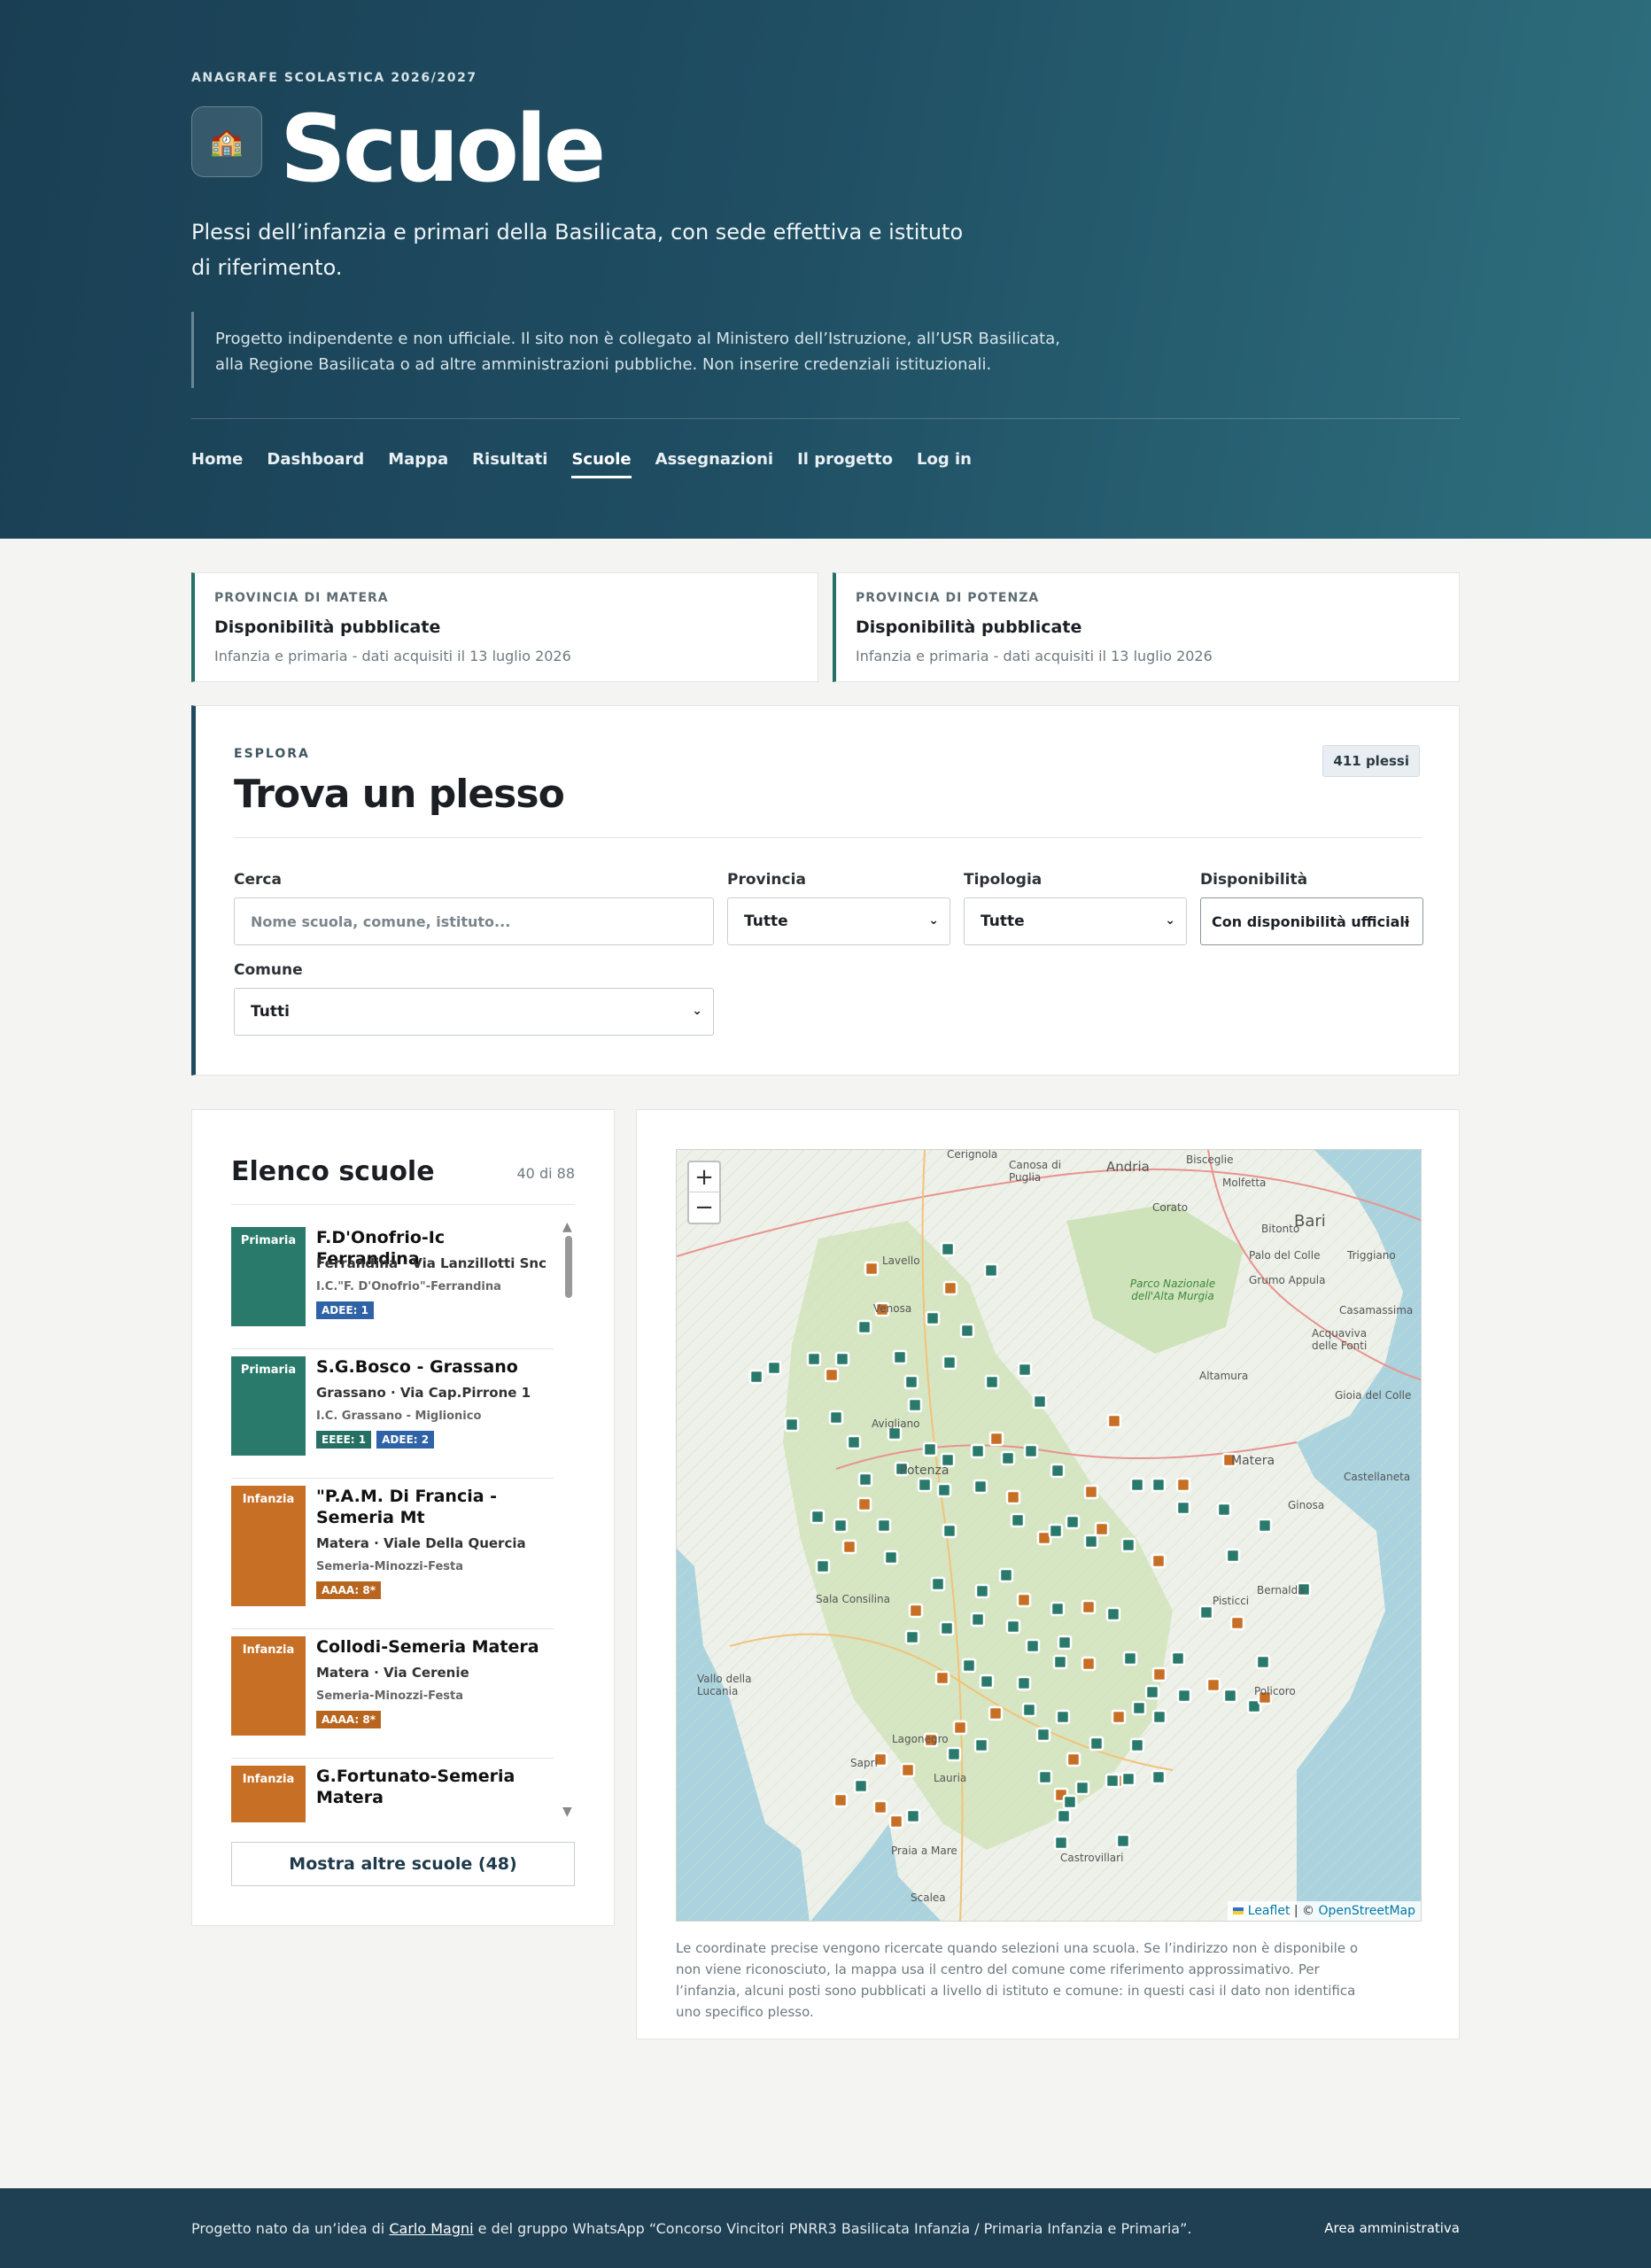  Describe the element at coordinates (714, 464) in the screenshot. I see `nav-assegnazioni: Assegnazioni` at that location.